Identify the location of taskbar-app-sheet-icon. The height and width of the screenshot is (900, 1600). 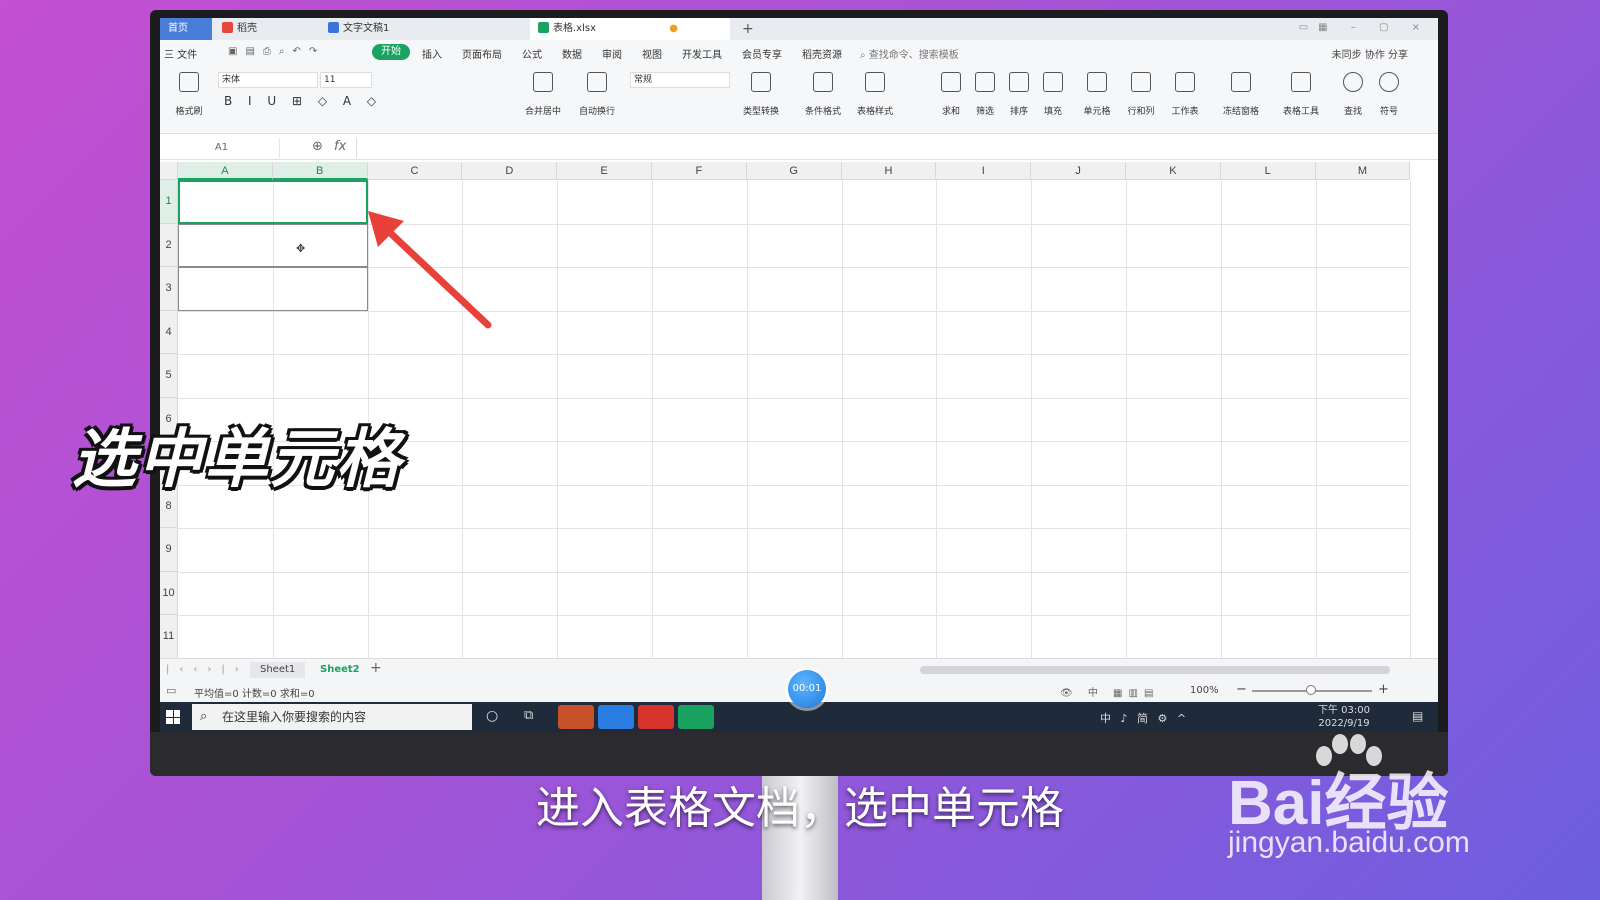
(696, 717).